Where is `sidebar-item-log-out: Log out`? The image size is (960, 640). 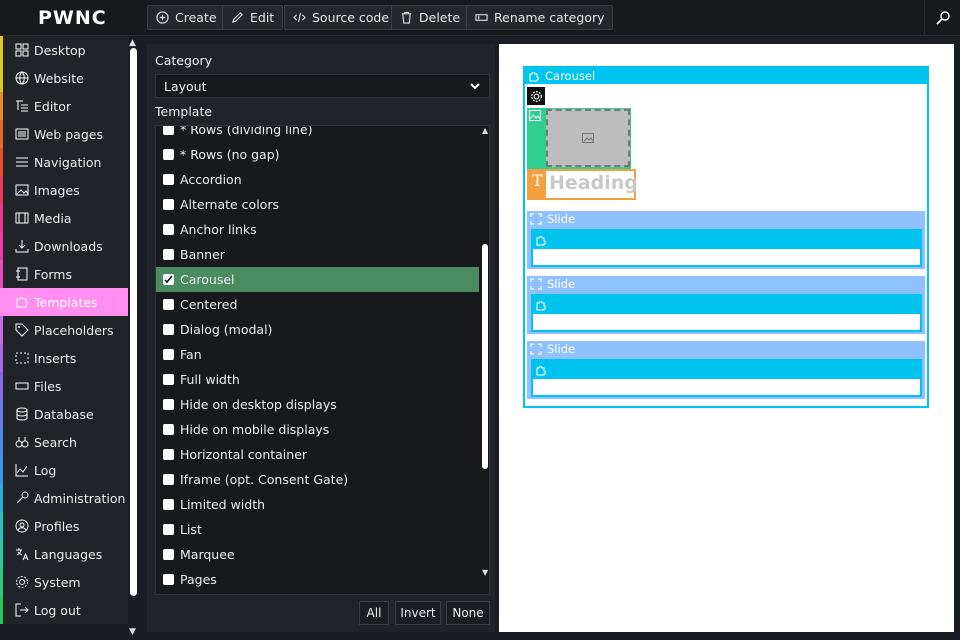 sidebar-item-log-out: Log out is located at coordinates (64, 610).